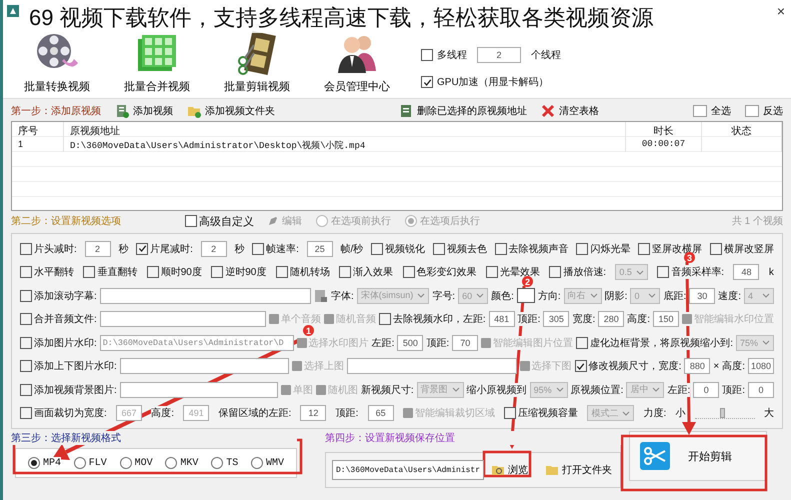 The image size is (791, 500). I want to click on open-folder-button: 打开文件夹, so click(579, 470).